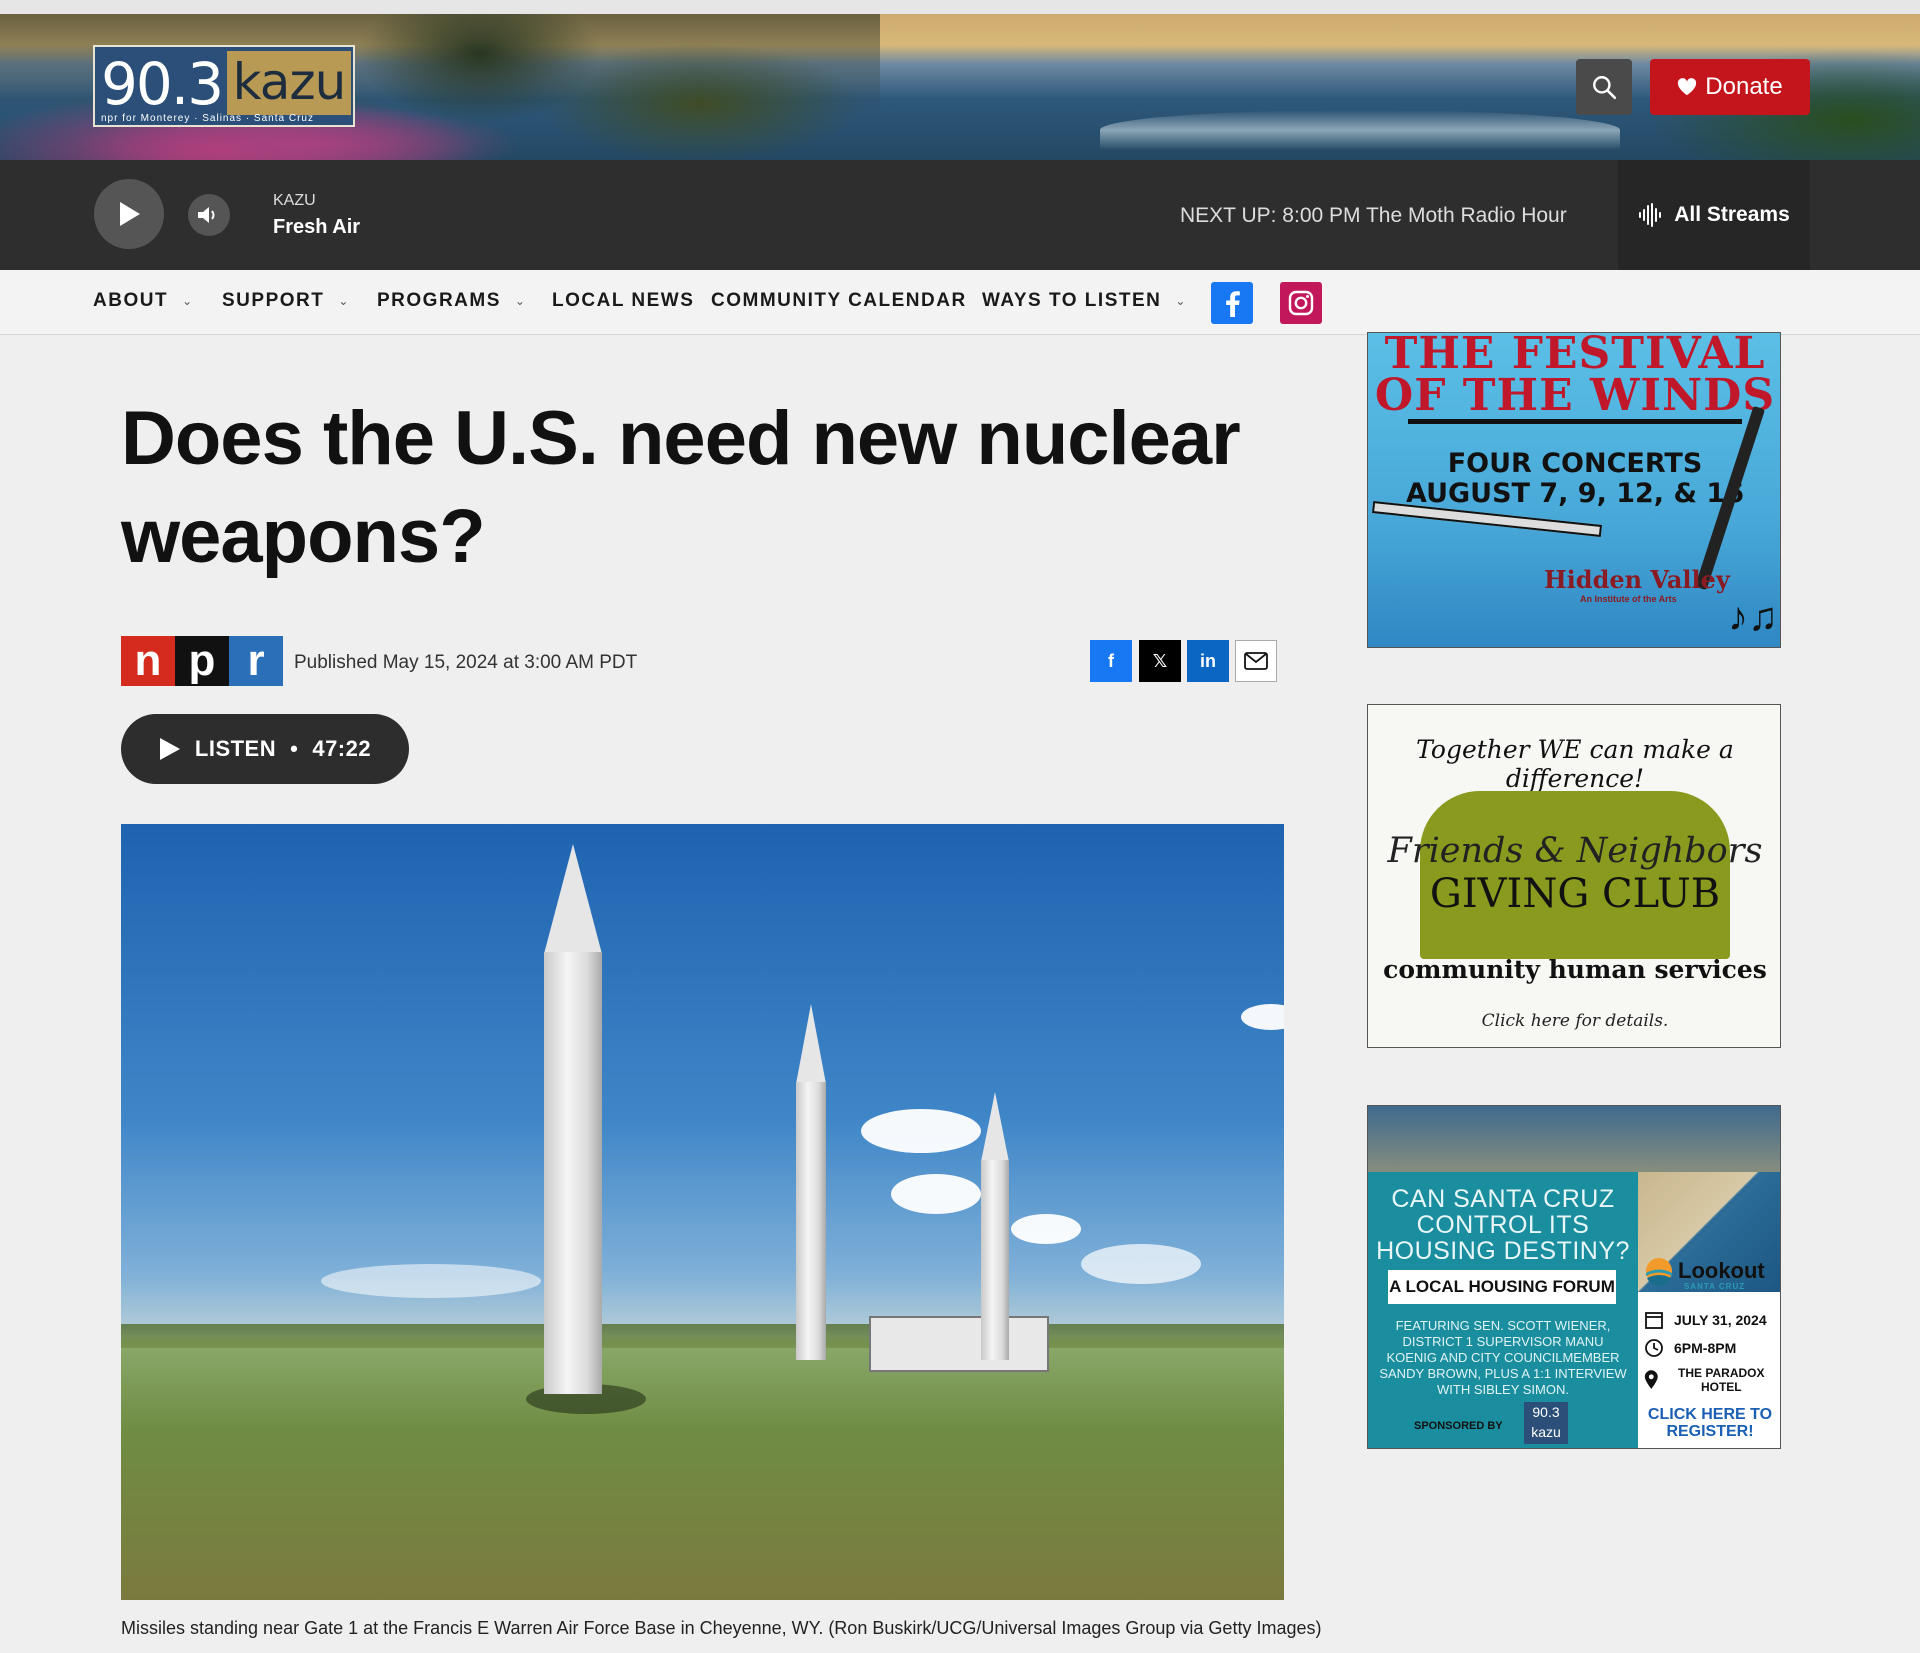 This screenshot has width=1920, height=1653. Describe the element at coordinates (451, 301) in the screenshot. I see `nav-item-programs: PROGRAMS ⌄` at that location.